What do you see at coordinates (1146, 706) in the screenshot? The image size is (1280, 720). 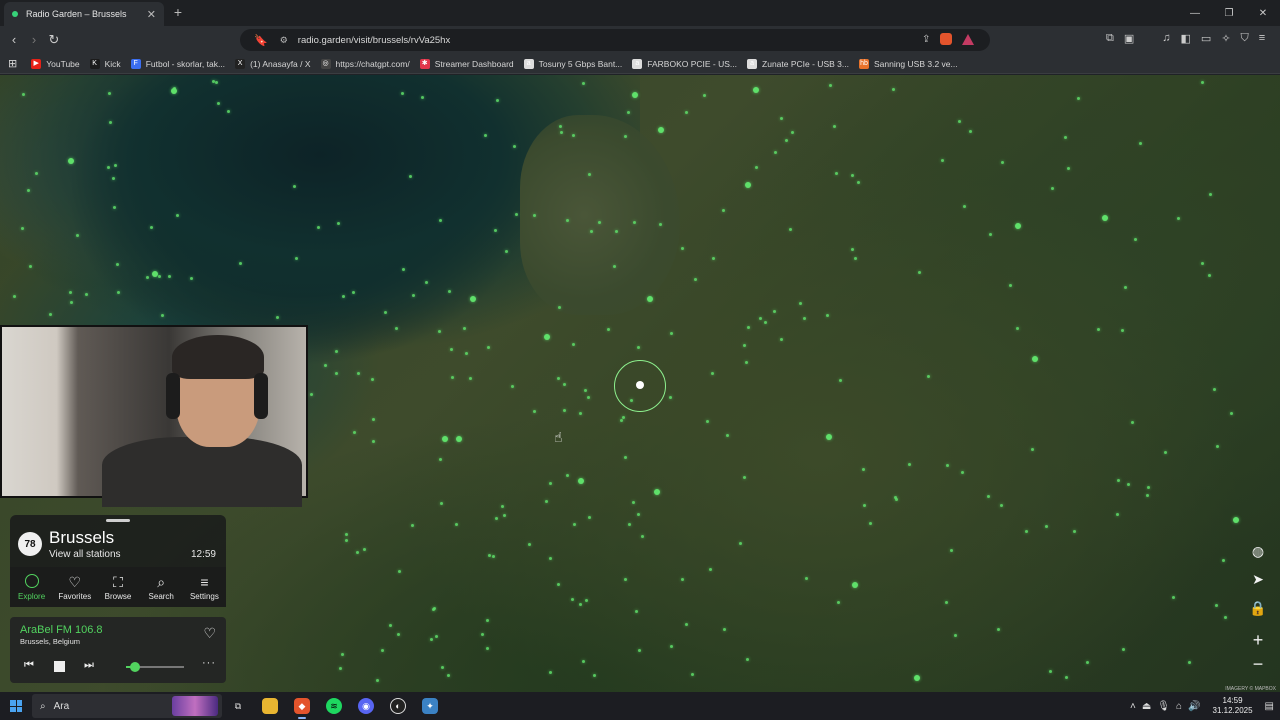 I see `eject-icon: ⏏` at bounding box center [1146, 706].